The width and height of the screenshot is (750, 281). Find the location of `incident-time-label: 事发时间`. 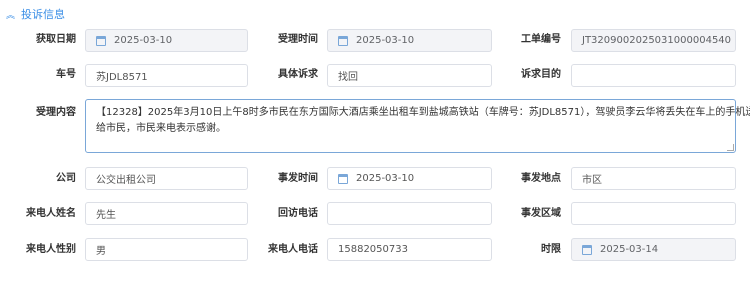

incident-time-label: 事发时间 is located at coordinates (298, 178).